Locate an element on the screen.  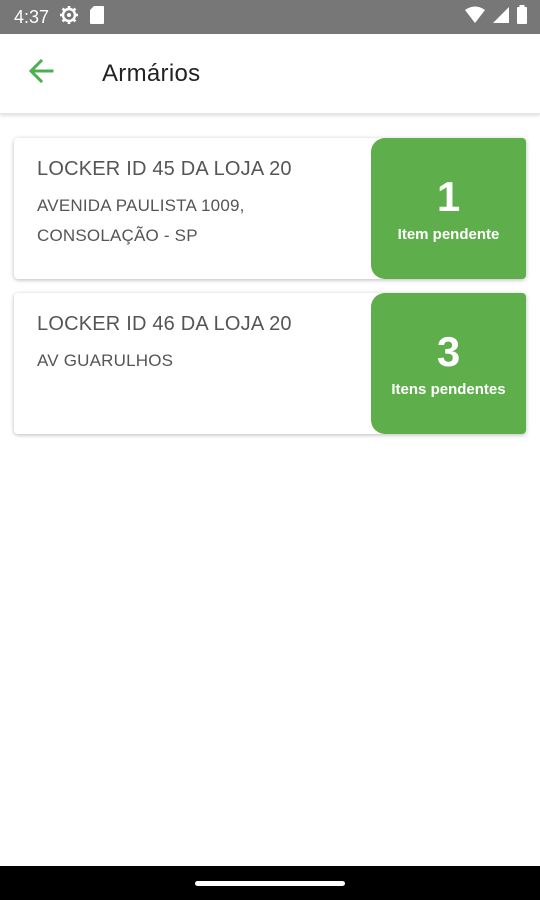
locker-address: AV GUARULHOS is located at coordinates (105, 360).